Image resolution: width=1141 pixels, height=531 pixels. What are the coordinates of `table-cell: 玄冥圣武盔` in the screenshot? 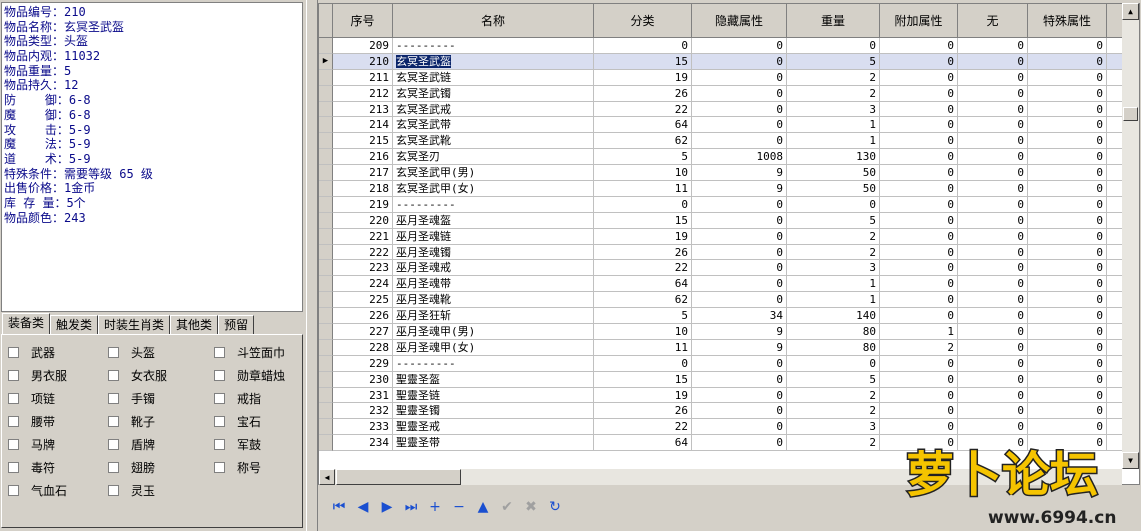 It's located at (493, 61).